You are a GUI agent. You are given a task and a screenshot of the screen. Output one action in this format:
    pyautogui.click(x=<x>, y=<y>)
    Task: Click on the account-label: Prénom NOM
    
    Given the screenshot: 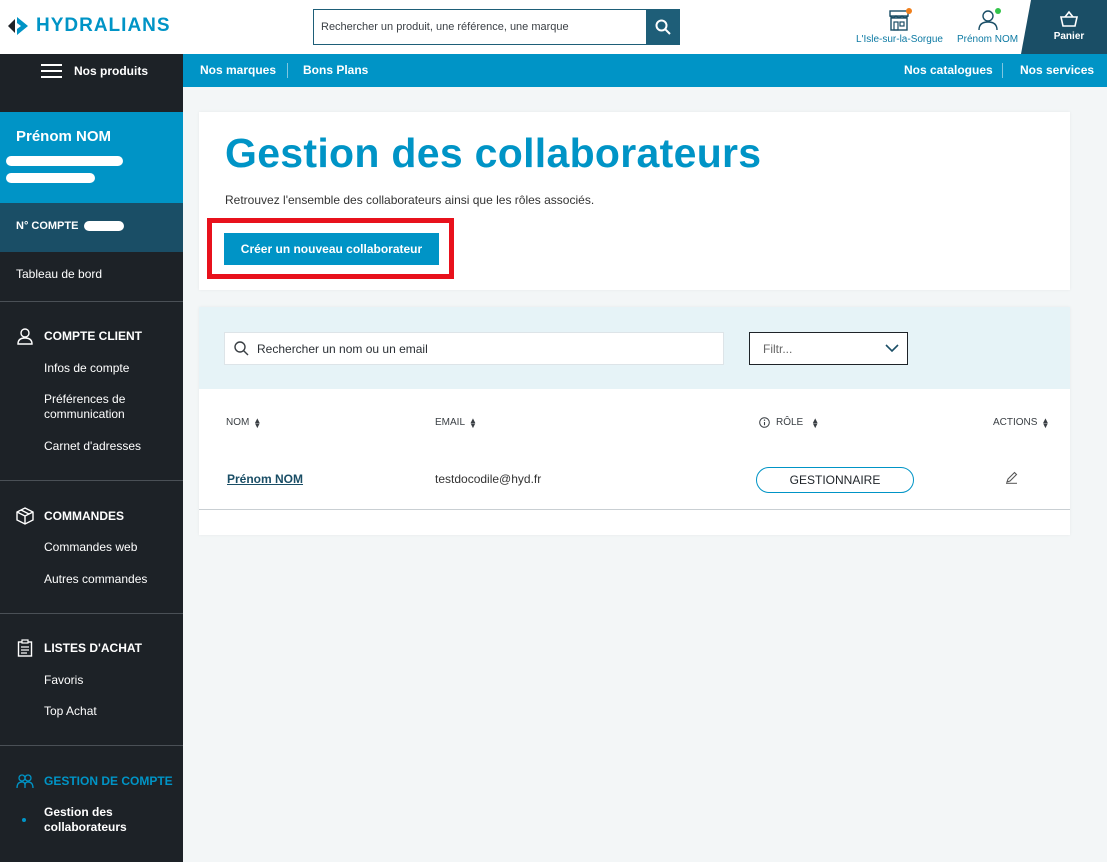 What is the action you would take?
    pyautogui.click(x=988, y=39)
    